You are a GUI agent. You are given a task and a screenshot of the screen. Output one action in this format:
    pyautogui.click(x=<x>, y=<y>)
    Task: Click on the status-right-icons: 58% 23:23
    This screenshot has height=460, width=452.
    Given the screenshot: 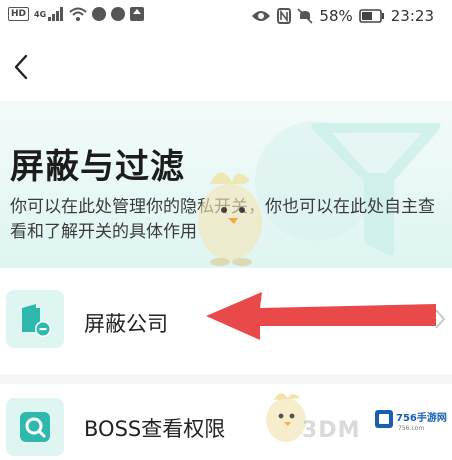 What is the action you would take?
    pyautogui.click(x=342, y=16)
    